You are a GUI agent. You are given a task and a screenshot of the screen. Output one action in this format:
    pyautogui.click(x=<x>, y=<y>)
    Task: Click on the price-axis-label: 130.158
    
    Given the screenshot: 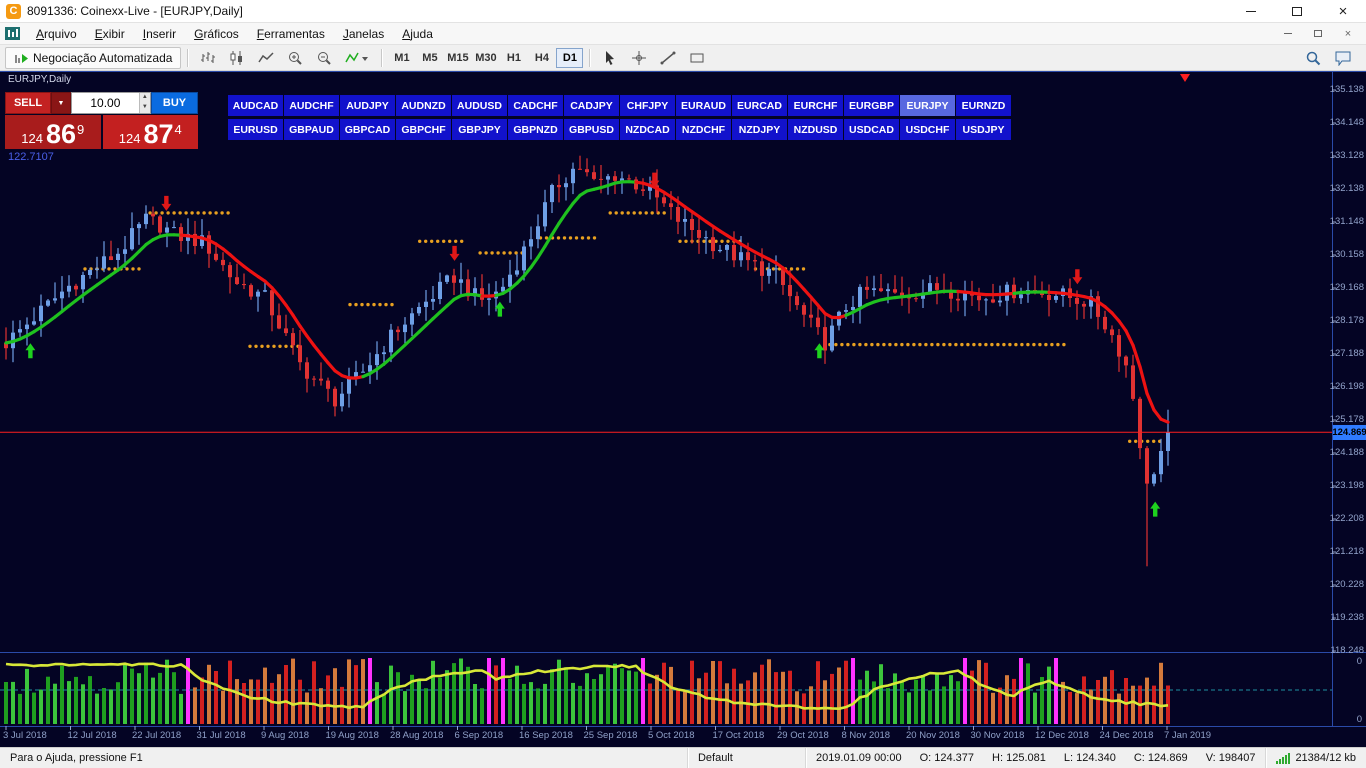 What is the action you would take?
    pyautogui.click(x=1346, y=254)
    